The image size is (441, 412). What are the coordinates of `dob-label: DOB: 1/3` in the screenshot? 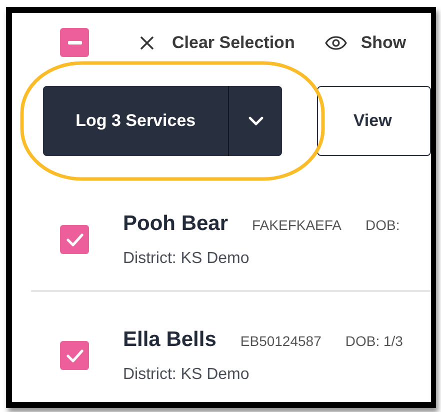 It's located at (374, 341).